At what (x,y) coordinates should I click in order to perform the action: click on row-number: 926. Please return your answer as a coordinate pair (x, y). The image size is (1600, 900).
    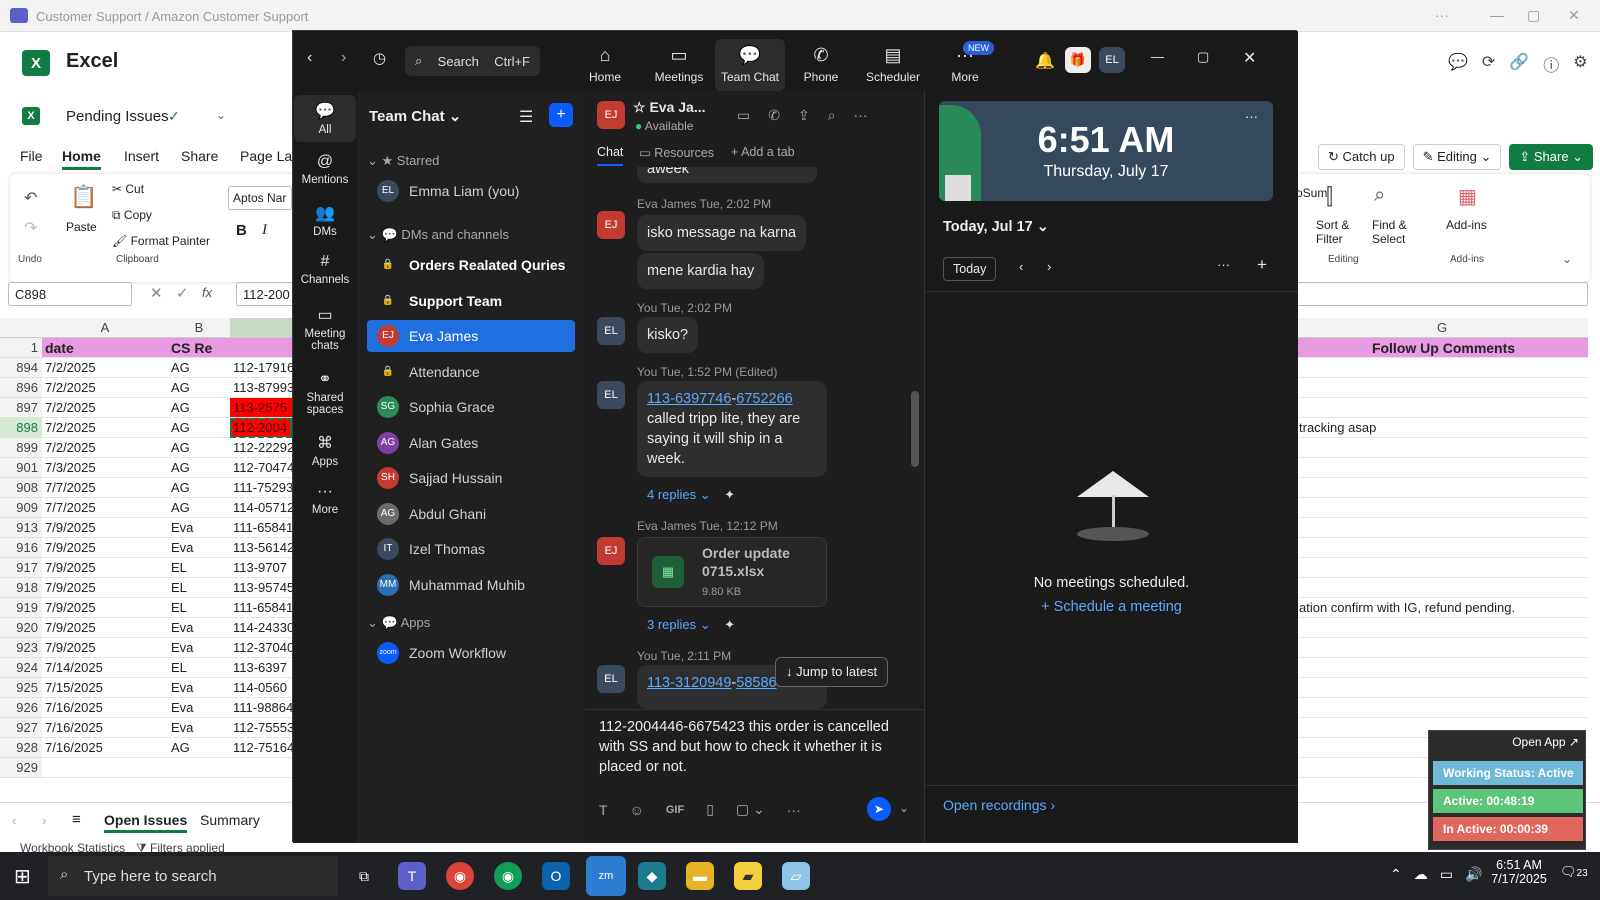
    Looking at the image, I should click on (21, 708).